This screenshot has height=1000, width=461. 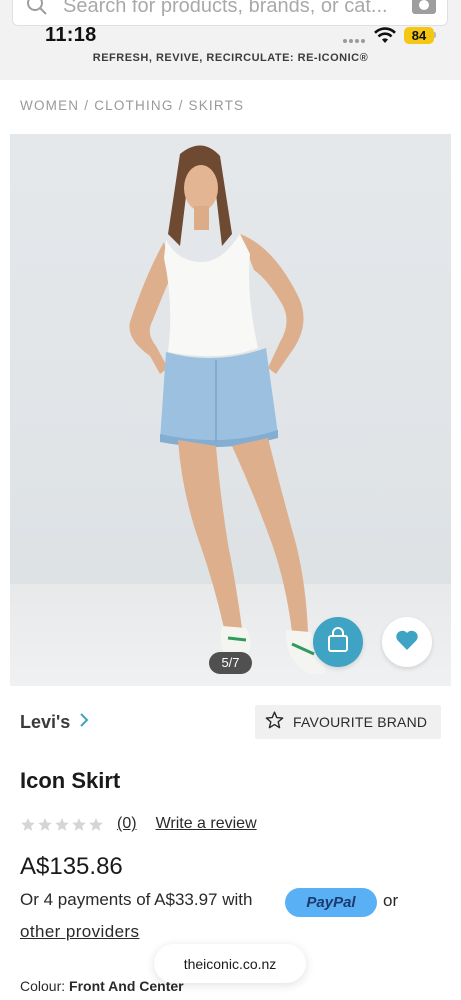 What do you see at coordinates (70, 780) in the screenshot?
I see `product-title: Icon Skirt` at bounding box center [70, 780].